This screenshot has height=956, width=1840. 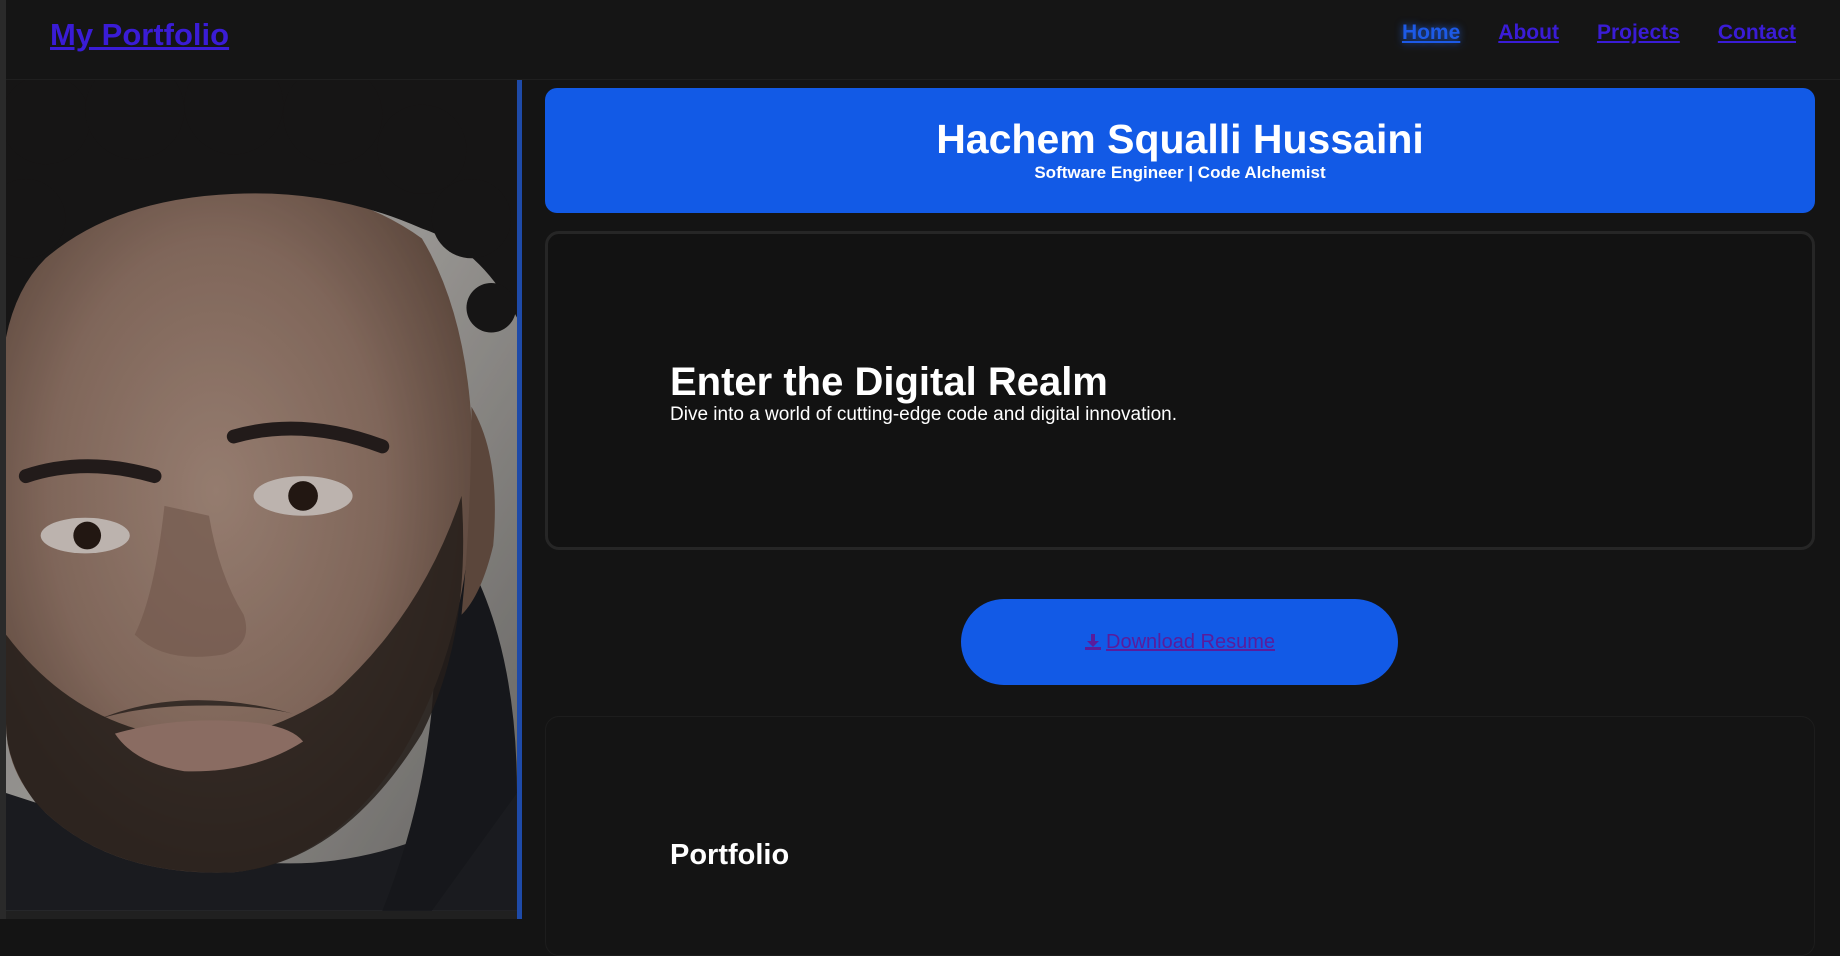 What do you see at coordinates (1638, 33) in the screenshot?
I see `nav-link-projects: Projects` at bounding box center [1638, 33].